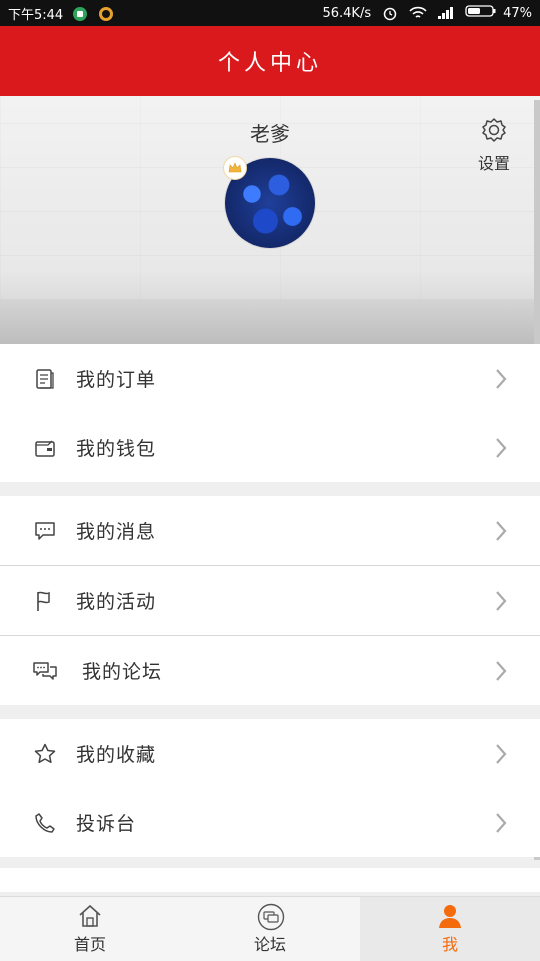  What do you see at coordinates (270, 880) in the screenshot?
I see `bottom-spacer` at bounding box center [270, 880].